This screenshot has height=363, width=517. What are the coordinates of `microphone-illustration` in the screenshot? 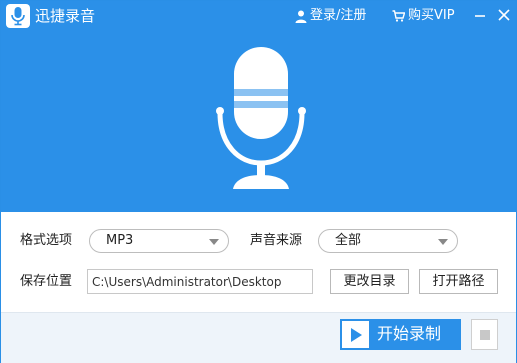 It's located at (261, 118).